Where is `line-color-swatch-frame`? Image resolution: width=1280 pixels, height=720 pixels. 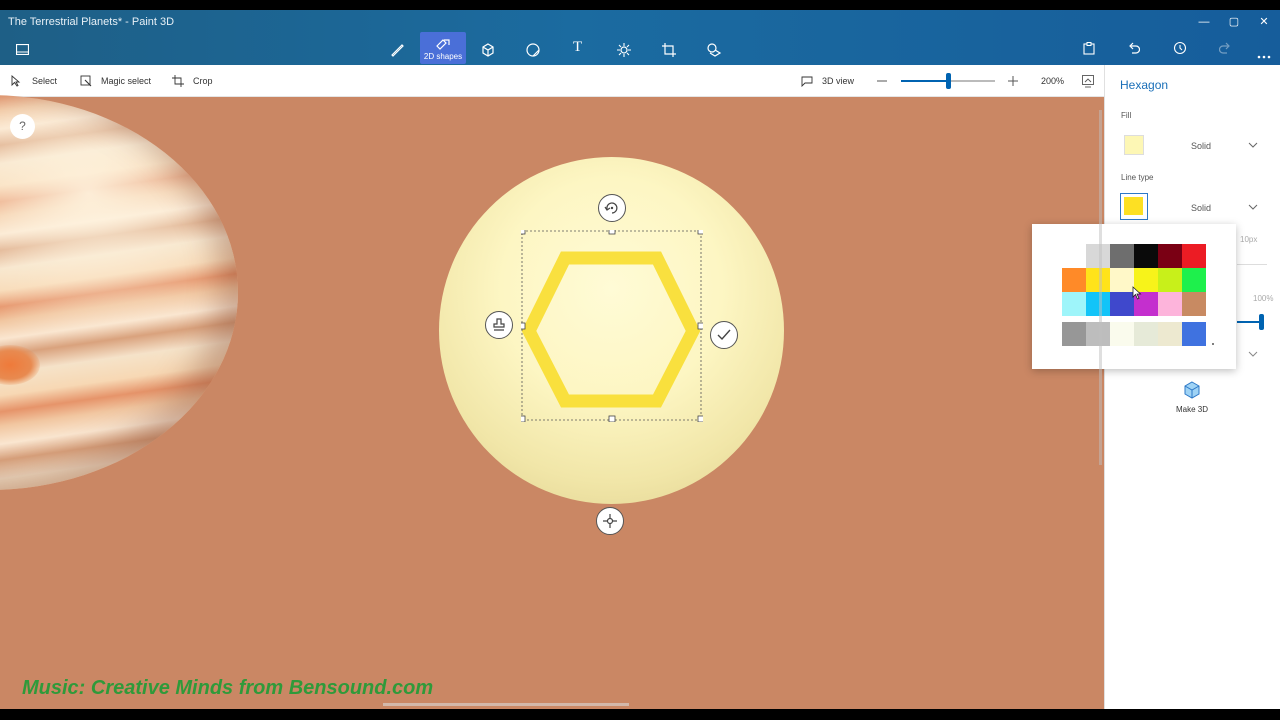 line-color-swatch-frame is located at coordinates (1134, 206).